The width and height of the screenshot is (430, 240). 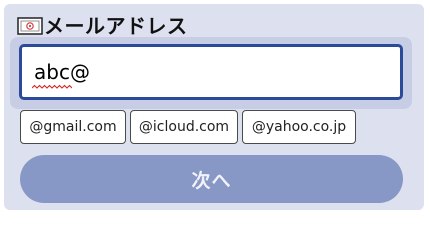 What do you see at coordinates (299, 127) in the screenshot?
I see `domain-suggestion-yahoo: @yahoo.co.jp` at bounding box center [299, 127].